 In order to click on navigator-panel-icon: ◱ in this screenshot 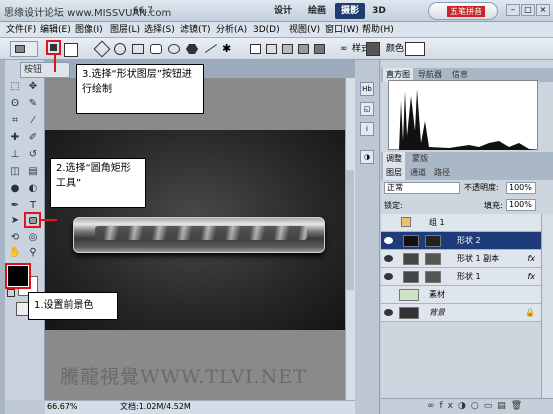, I will do `click(367, 109)`.